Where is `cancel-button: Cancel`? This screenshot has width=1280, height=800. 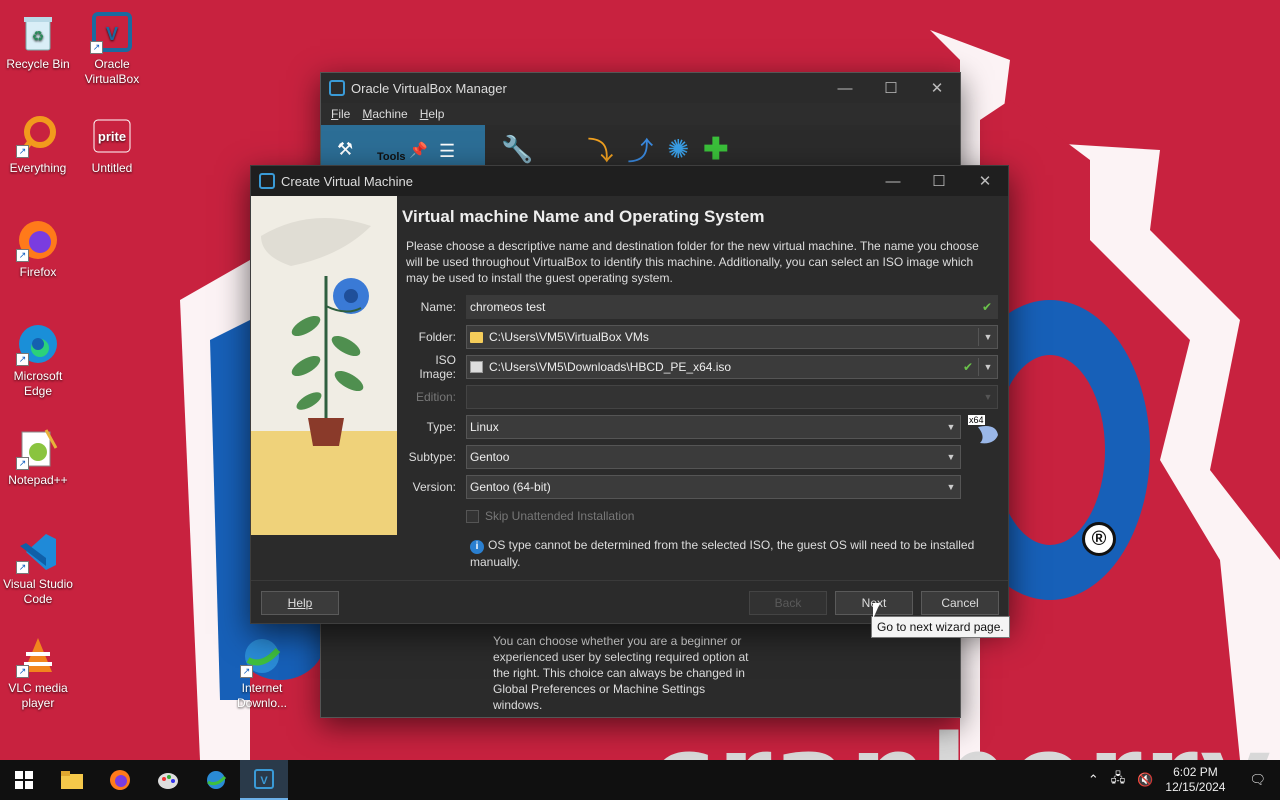
cancel-button: Cancel is located at coordinates (960, 603).